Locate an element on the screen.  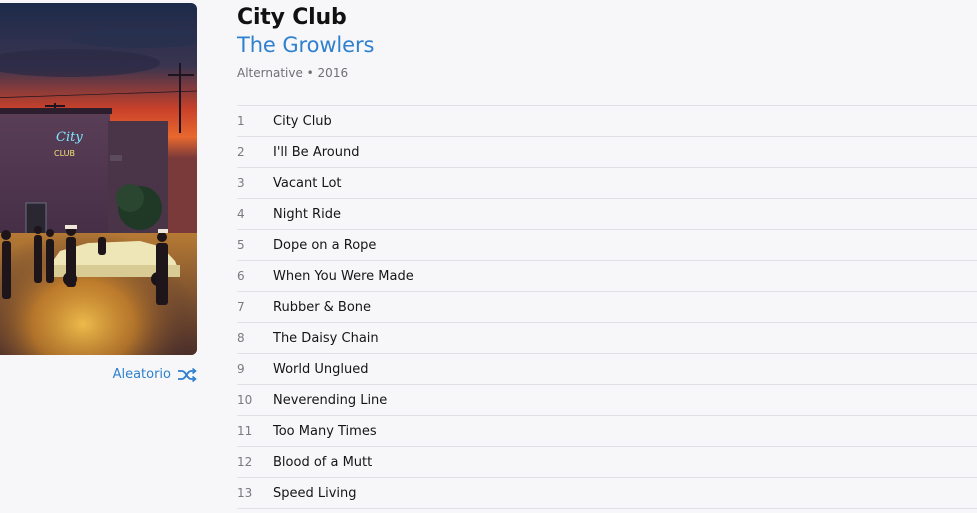
album-title: City Club is located at coordinates (292, 17).